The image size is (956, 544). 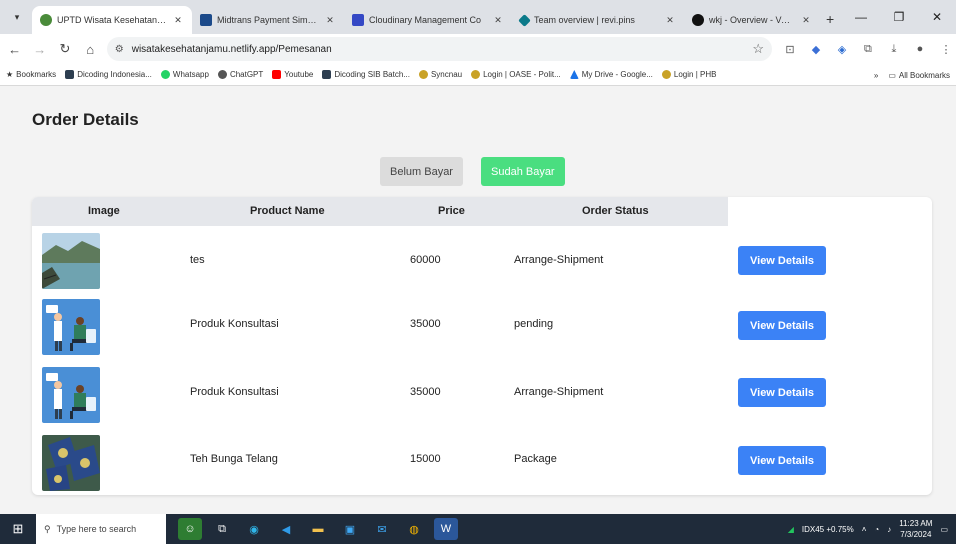 What do you see at coordinates (104, 211) in the screenshot?
I see `header-image: Image` at bounding box center [104, 211].